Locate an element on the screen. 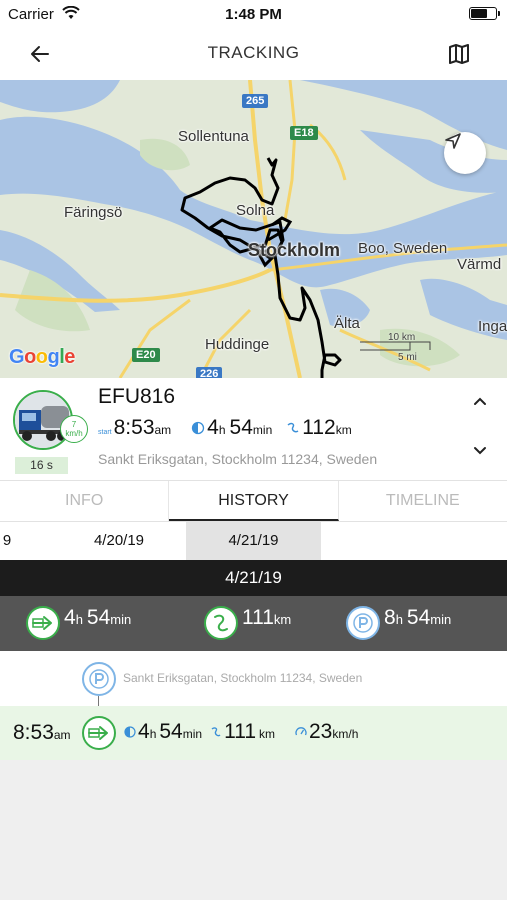 This screenshot has width=507, height=900. vehicle-stats: start 8:53 am 4 h 54 min 112 km is located at coordinates (225, 428).